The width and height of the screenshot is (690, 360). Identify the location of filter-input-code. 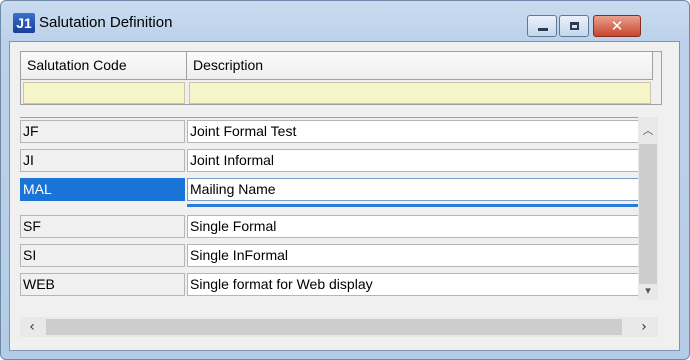
(104, 93).